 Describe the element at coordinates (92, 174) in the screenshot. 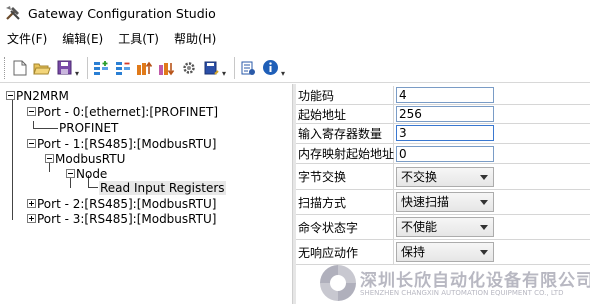

I see `tree-item-label: Node` at that location.